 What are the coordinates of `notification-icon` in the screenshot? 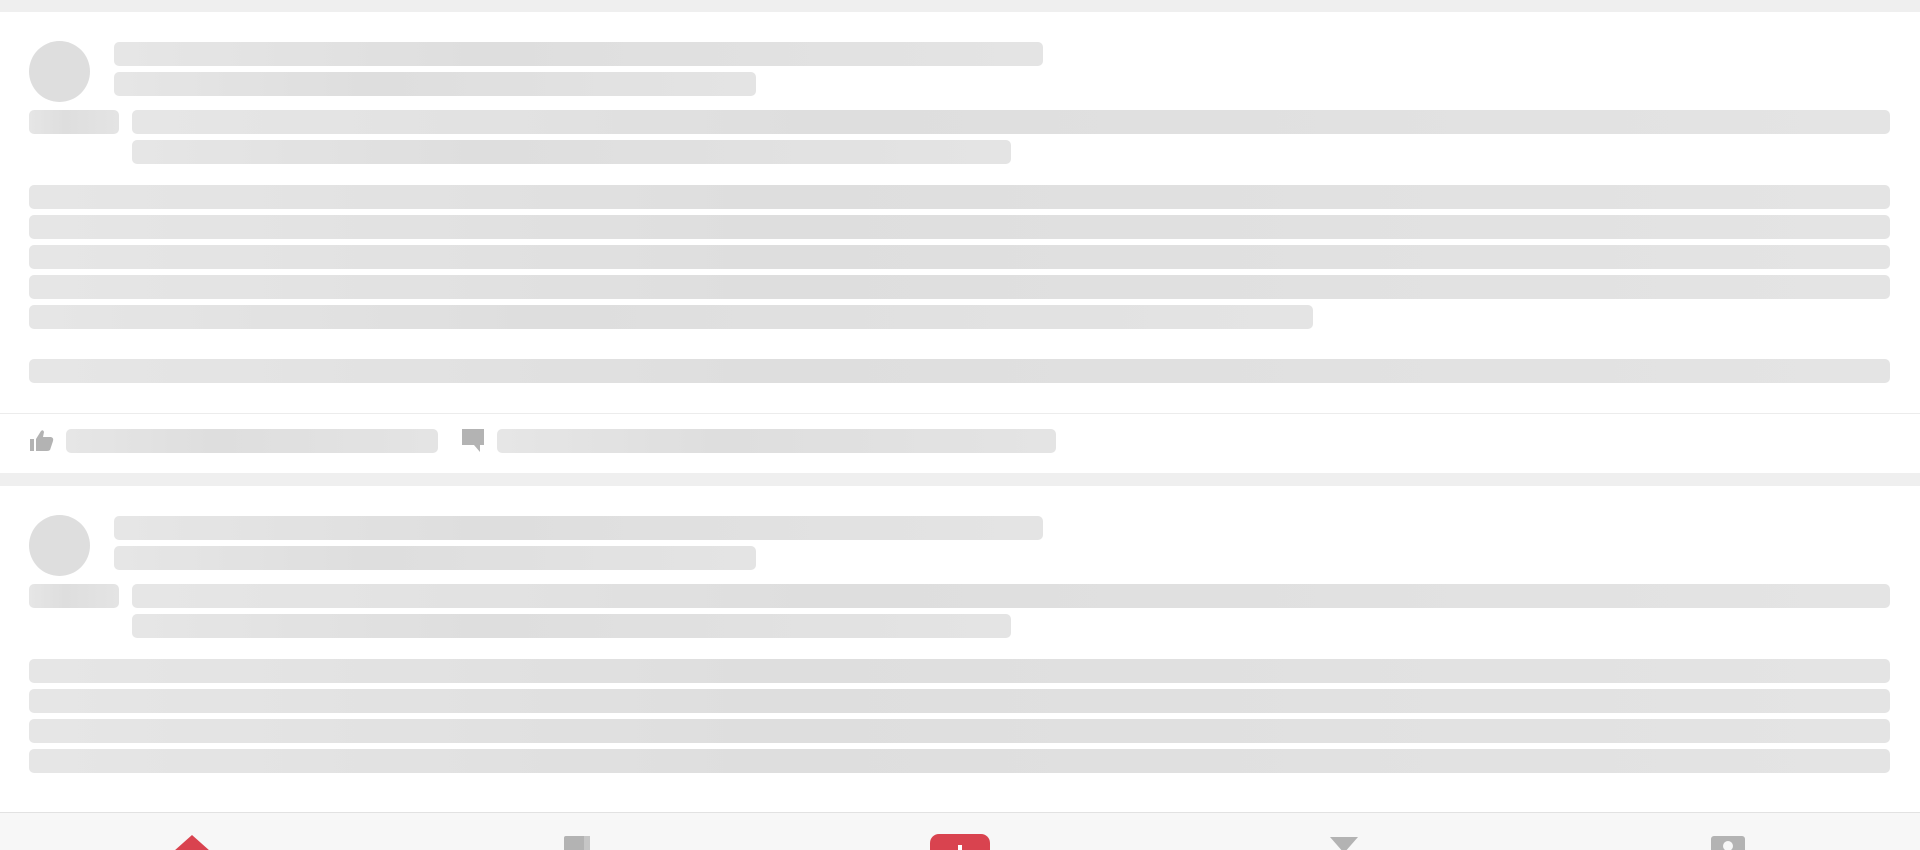 It's located at (1344, 843).